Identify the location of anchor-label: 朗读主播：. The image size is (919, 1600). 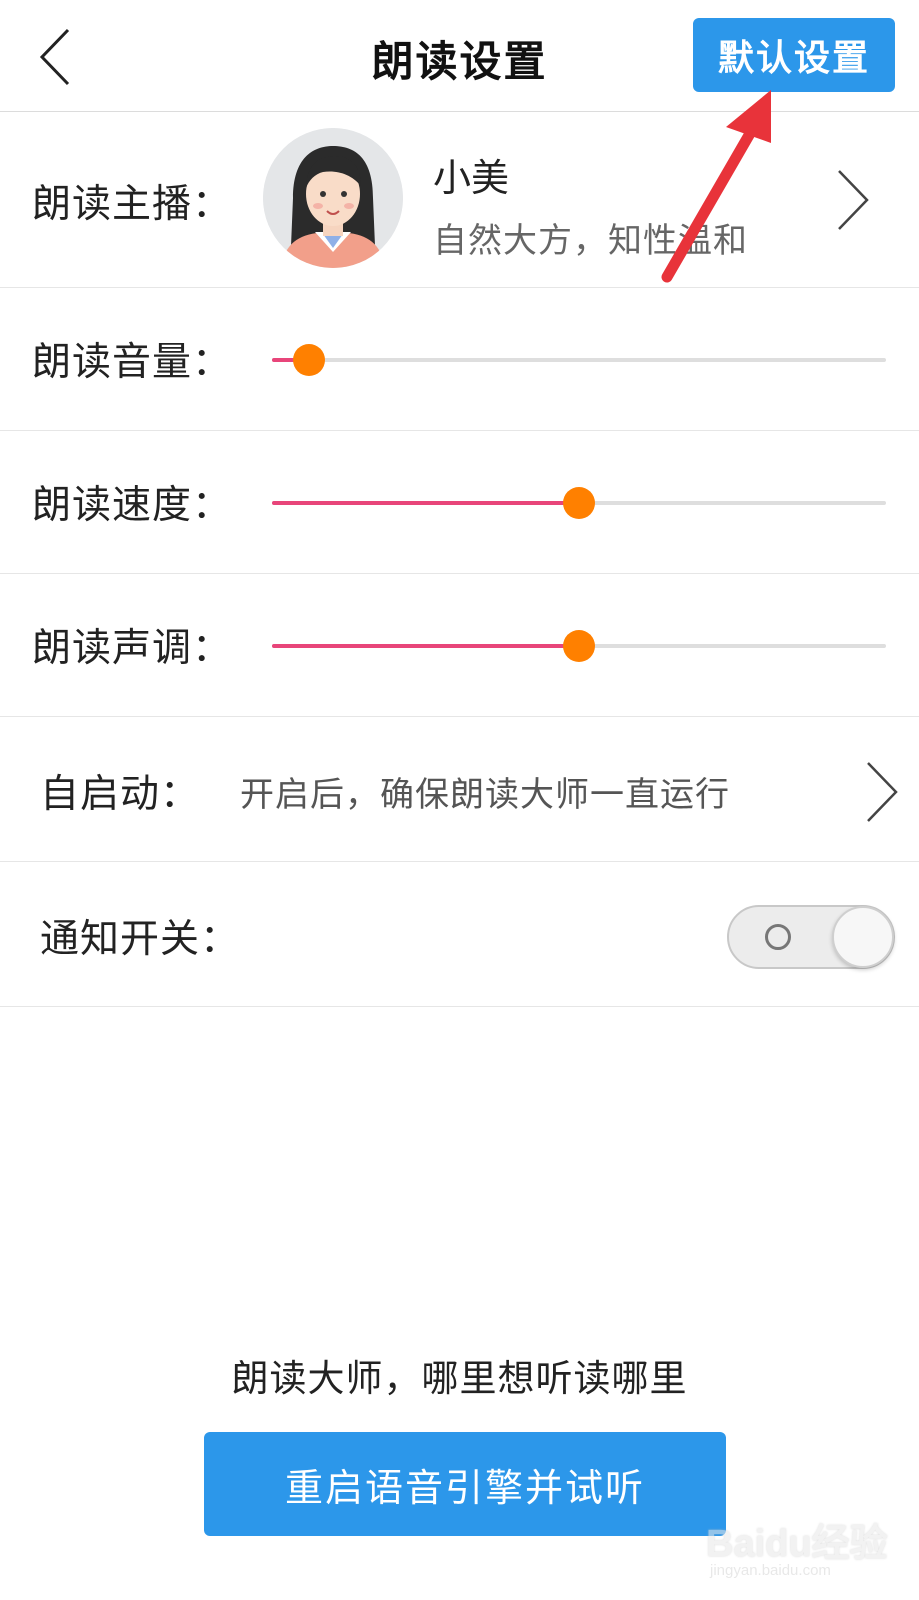
(132, 204).